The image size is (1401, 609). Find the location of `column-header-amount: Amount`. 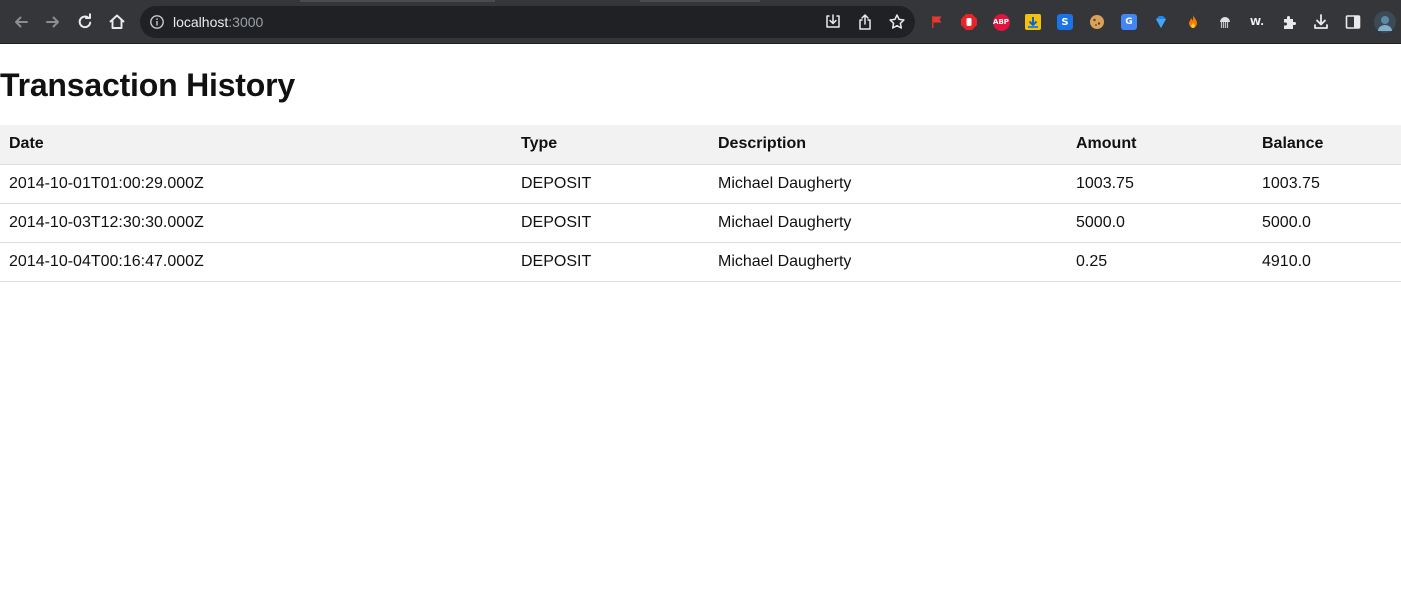

column-header-amount: Amount is located at coordinates (1160, 145).